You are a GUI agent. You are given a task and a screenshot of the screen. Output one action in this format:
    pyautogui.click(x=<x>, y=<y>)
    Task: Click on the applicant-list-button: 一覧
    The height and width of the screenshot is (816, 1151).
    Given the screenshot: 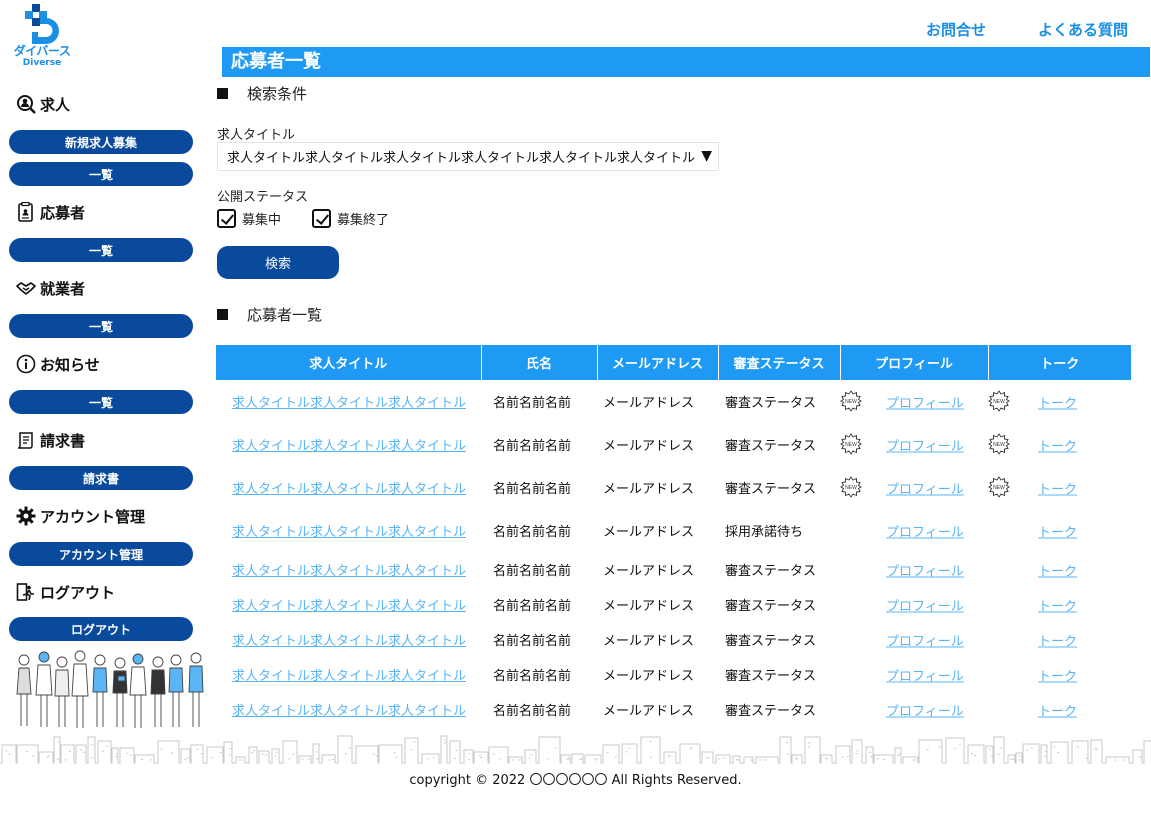 What is the action you would take?
    pyautogui.click(x=101, y=250)
    